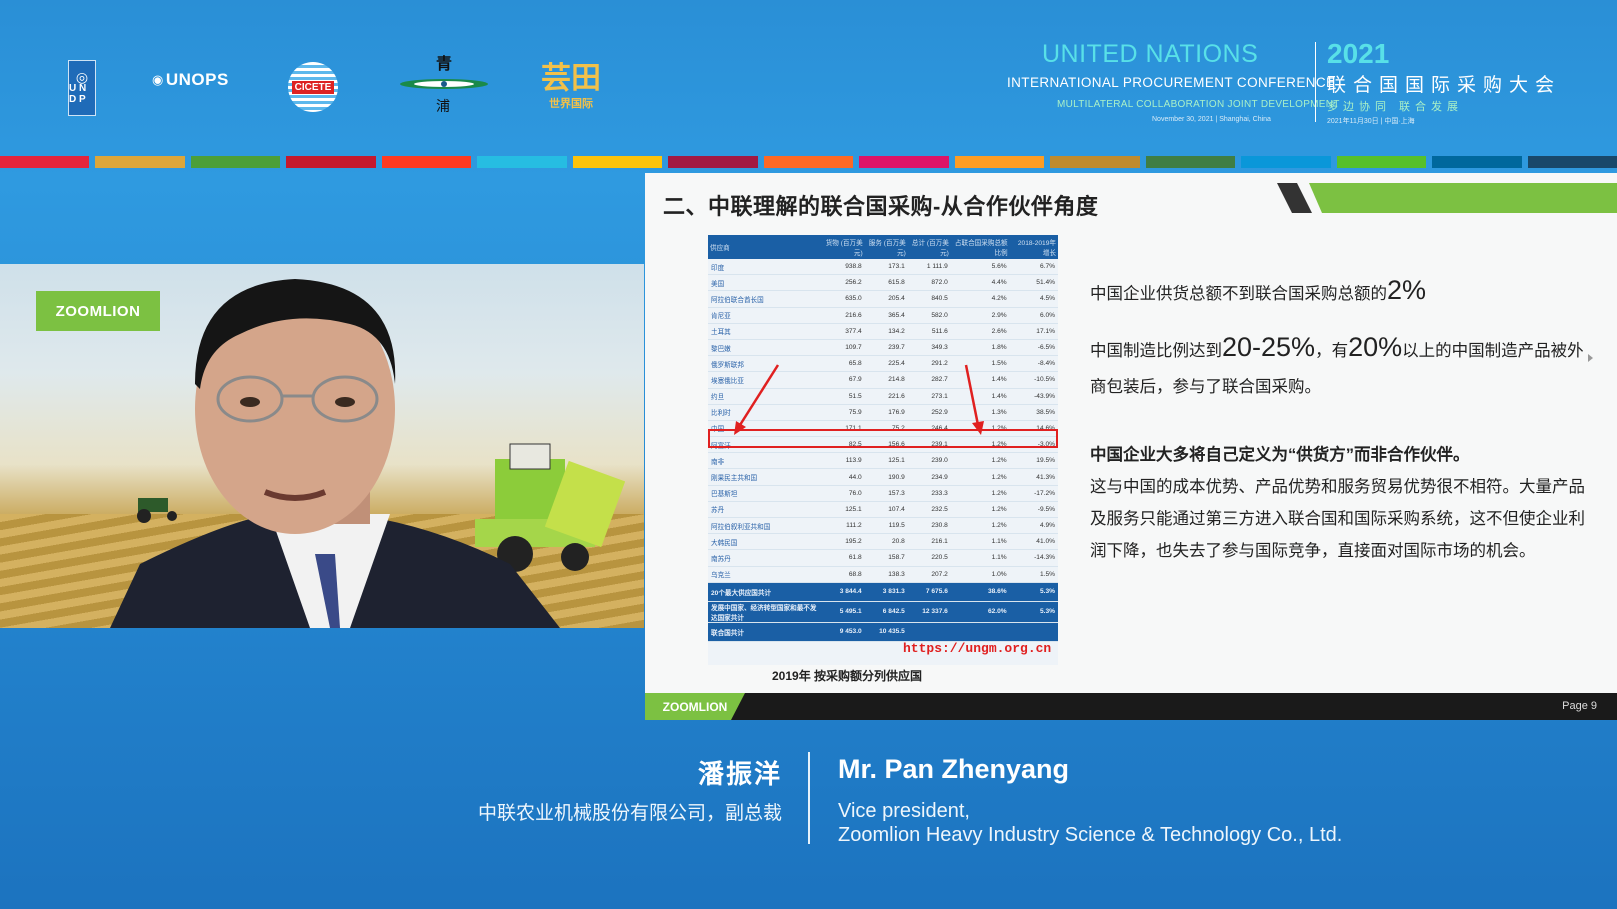  I want to click on table-row: 刚果民主共和国 44.0 190.9 234.9 1.2% 41.3%, so click(883, 477).